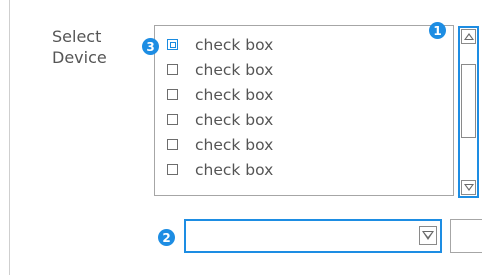 This screenshot has height=275, width=482. Describe the element at coordinates (468, 101) in the screenshot. I see `scroll-thumb` at that location.